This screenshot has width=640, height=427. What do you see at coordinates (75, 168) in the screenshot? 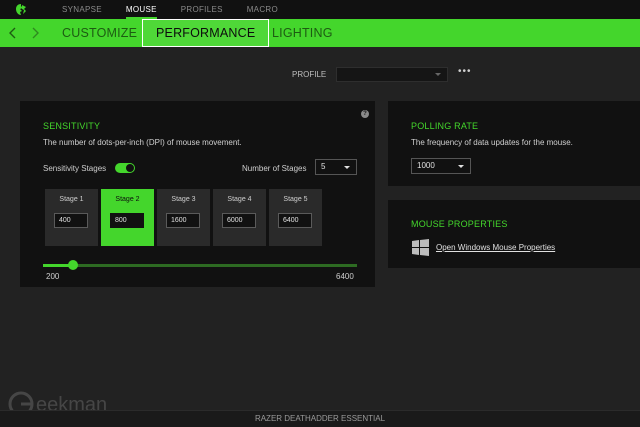
I see `sensitivity-stages-label: Sensitivity Stages` at bounding box center [75, 168].